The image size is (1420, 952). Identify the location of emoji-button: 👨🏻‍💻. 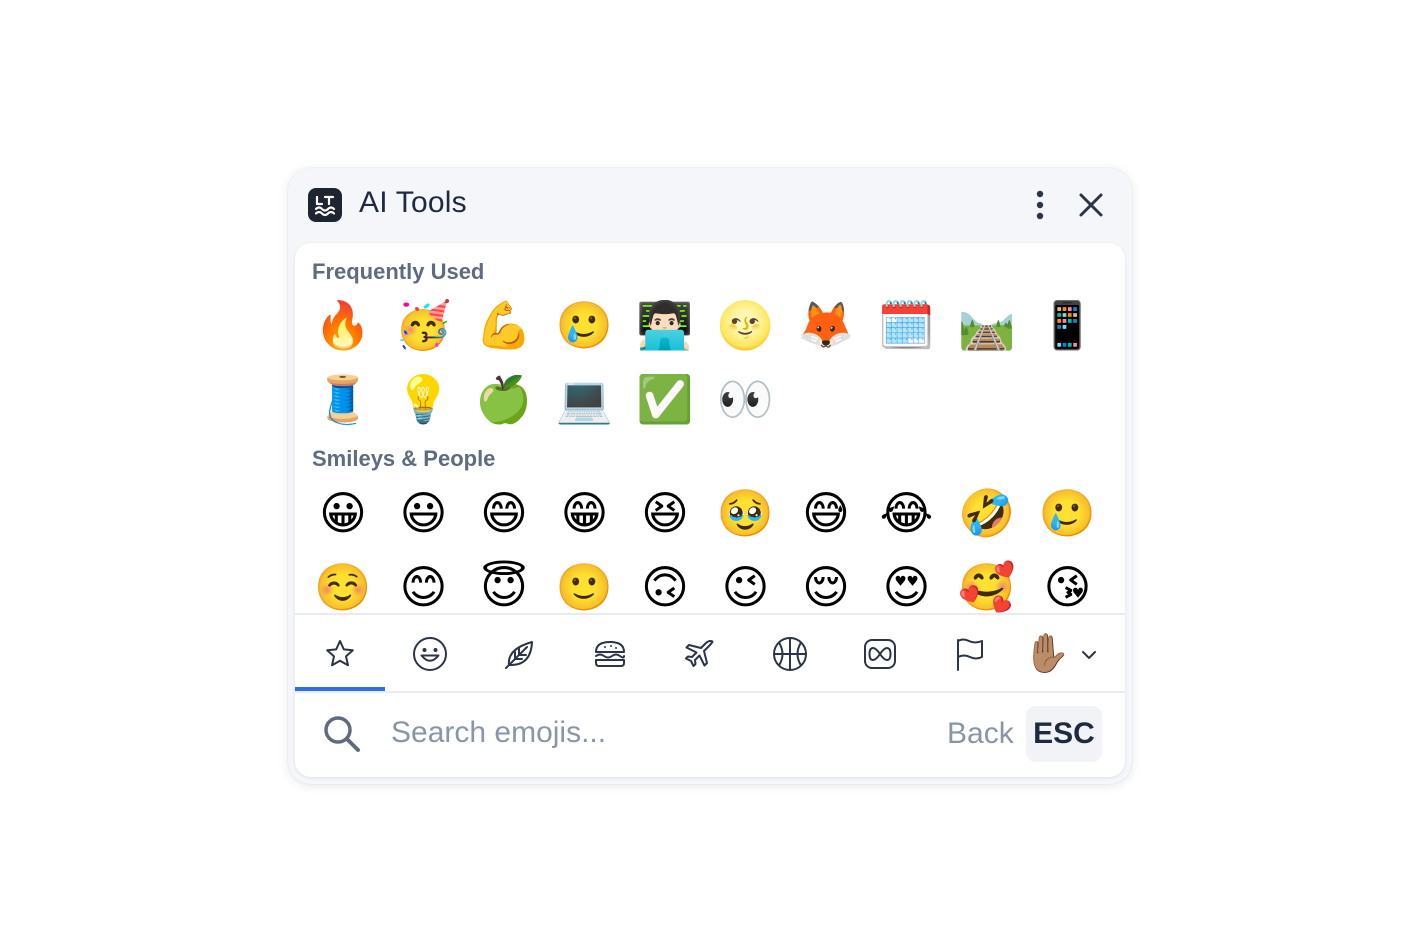
(665, 325).